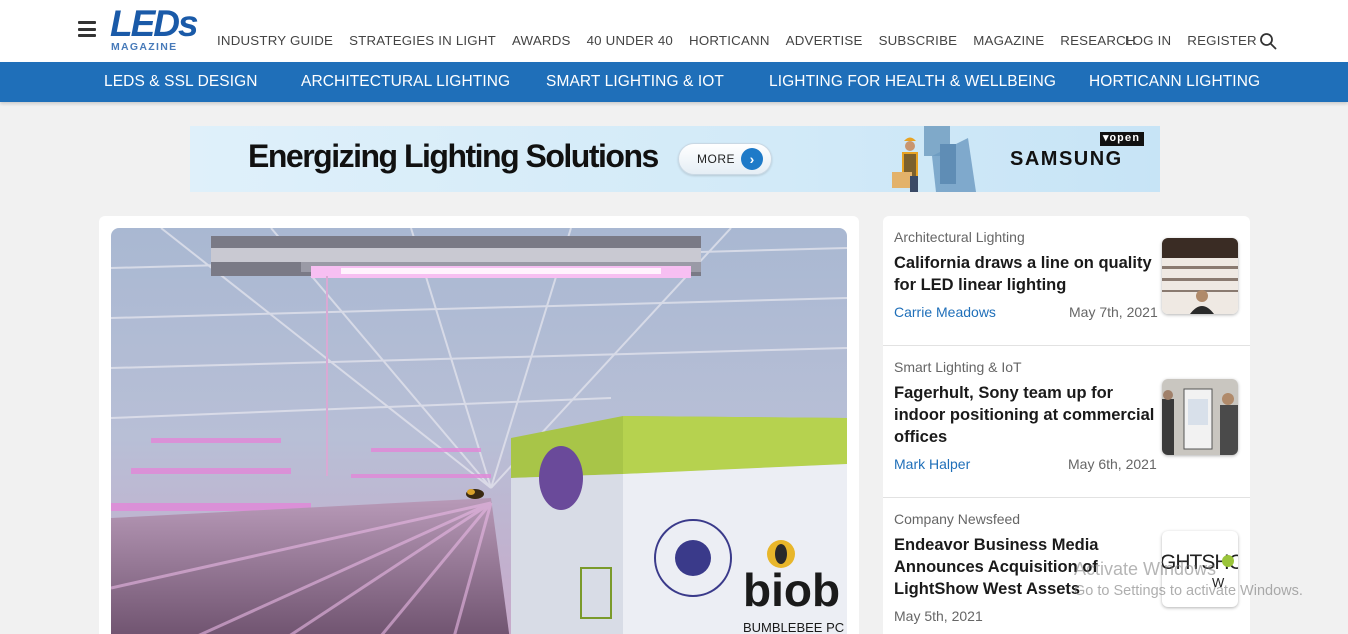 The width and height of the screenshot is (1348, 634). Describe the element at coordinates (635, 82) in the screenshot. I see `category-smart-lighting-iot: SMART LIGHTING & IOT` at that location.